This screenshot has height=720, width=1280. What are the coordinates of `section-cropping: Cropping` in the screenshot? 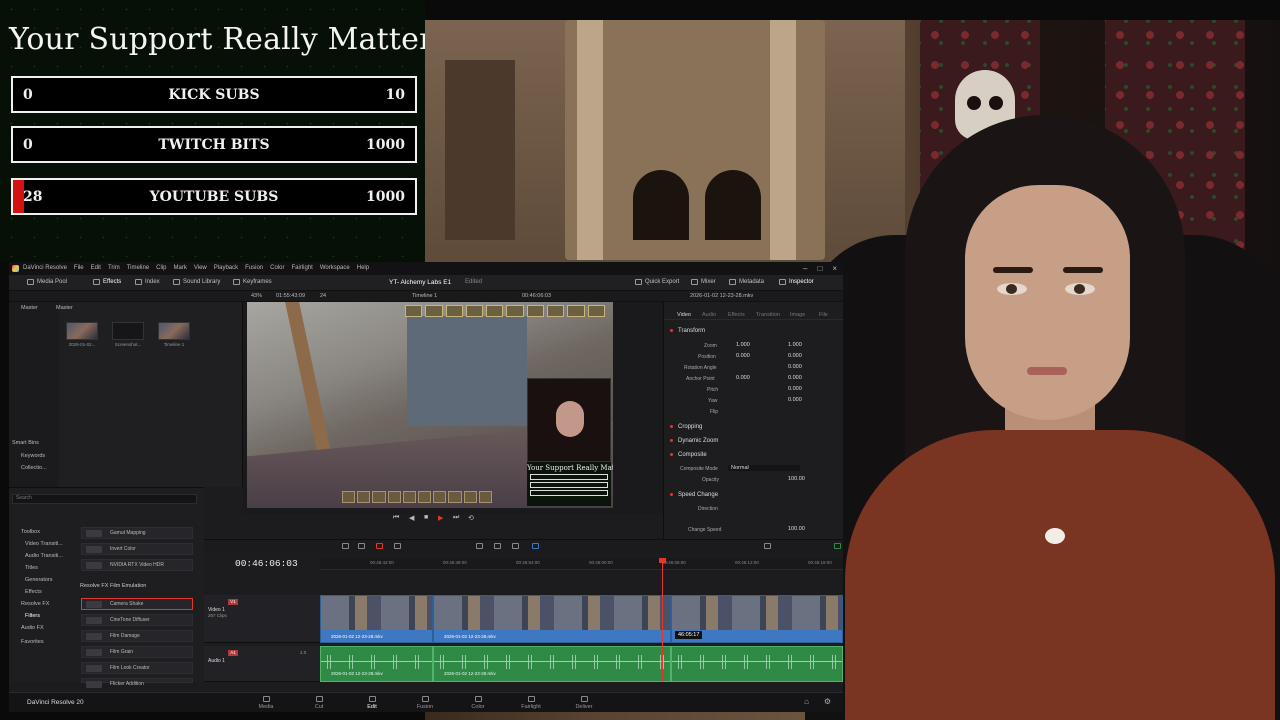 It's located at (686, 427).